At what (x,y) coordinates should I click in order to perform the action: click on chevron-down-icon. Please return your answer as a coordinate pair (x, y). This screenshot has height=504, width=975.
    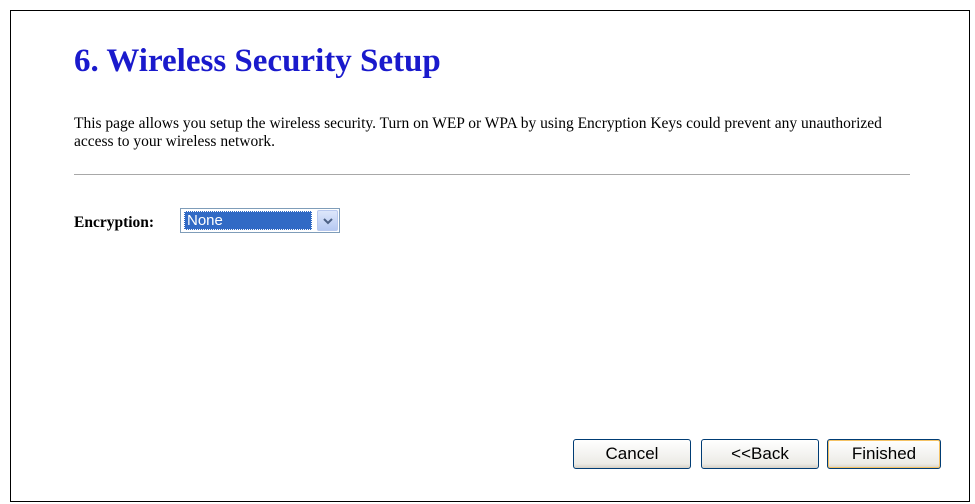
    Looking at the image, I should click on (328, 221).